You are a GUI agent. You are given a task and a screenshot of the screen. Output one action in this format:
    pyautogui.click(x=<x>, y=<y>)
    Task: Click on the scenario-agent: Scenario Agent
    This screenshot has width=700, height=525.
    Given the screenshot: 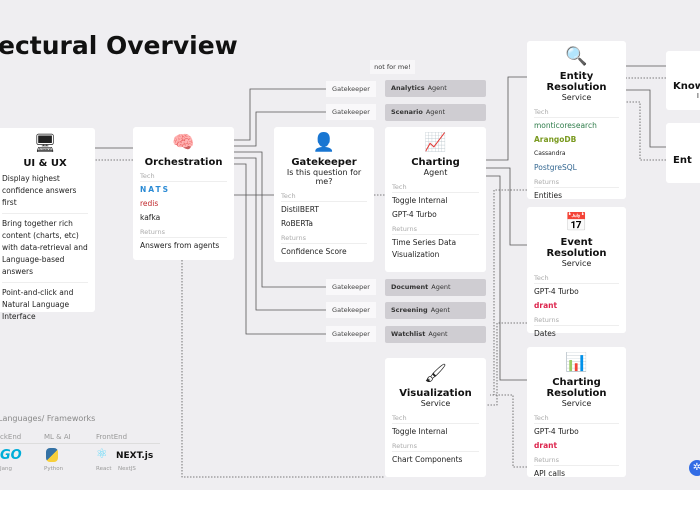 What is the action you would take?
    pyautogui.click(x=435, y=112)
    